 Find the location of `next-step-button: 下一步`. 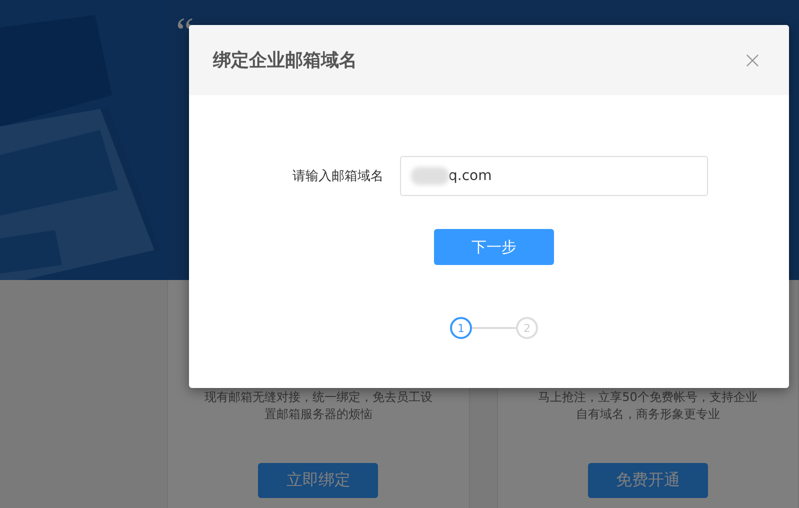

next-step-button: 下一步 is located at coordinates (494, 247).